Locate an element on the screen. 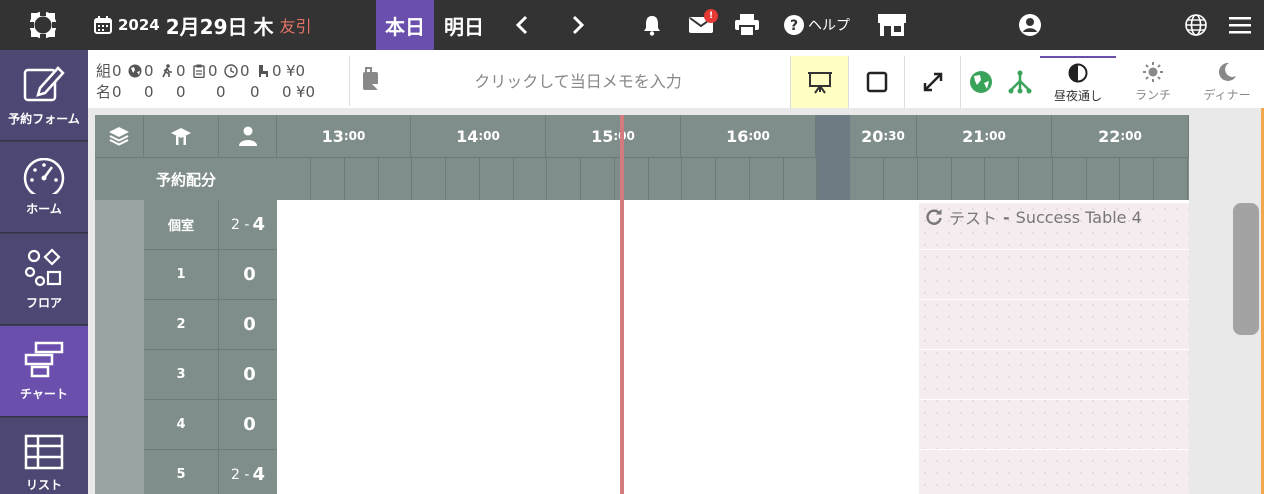  fullscreen-button is located at coordinates (932, 82).